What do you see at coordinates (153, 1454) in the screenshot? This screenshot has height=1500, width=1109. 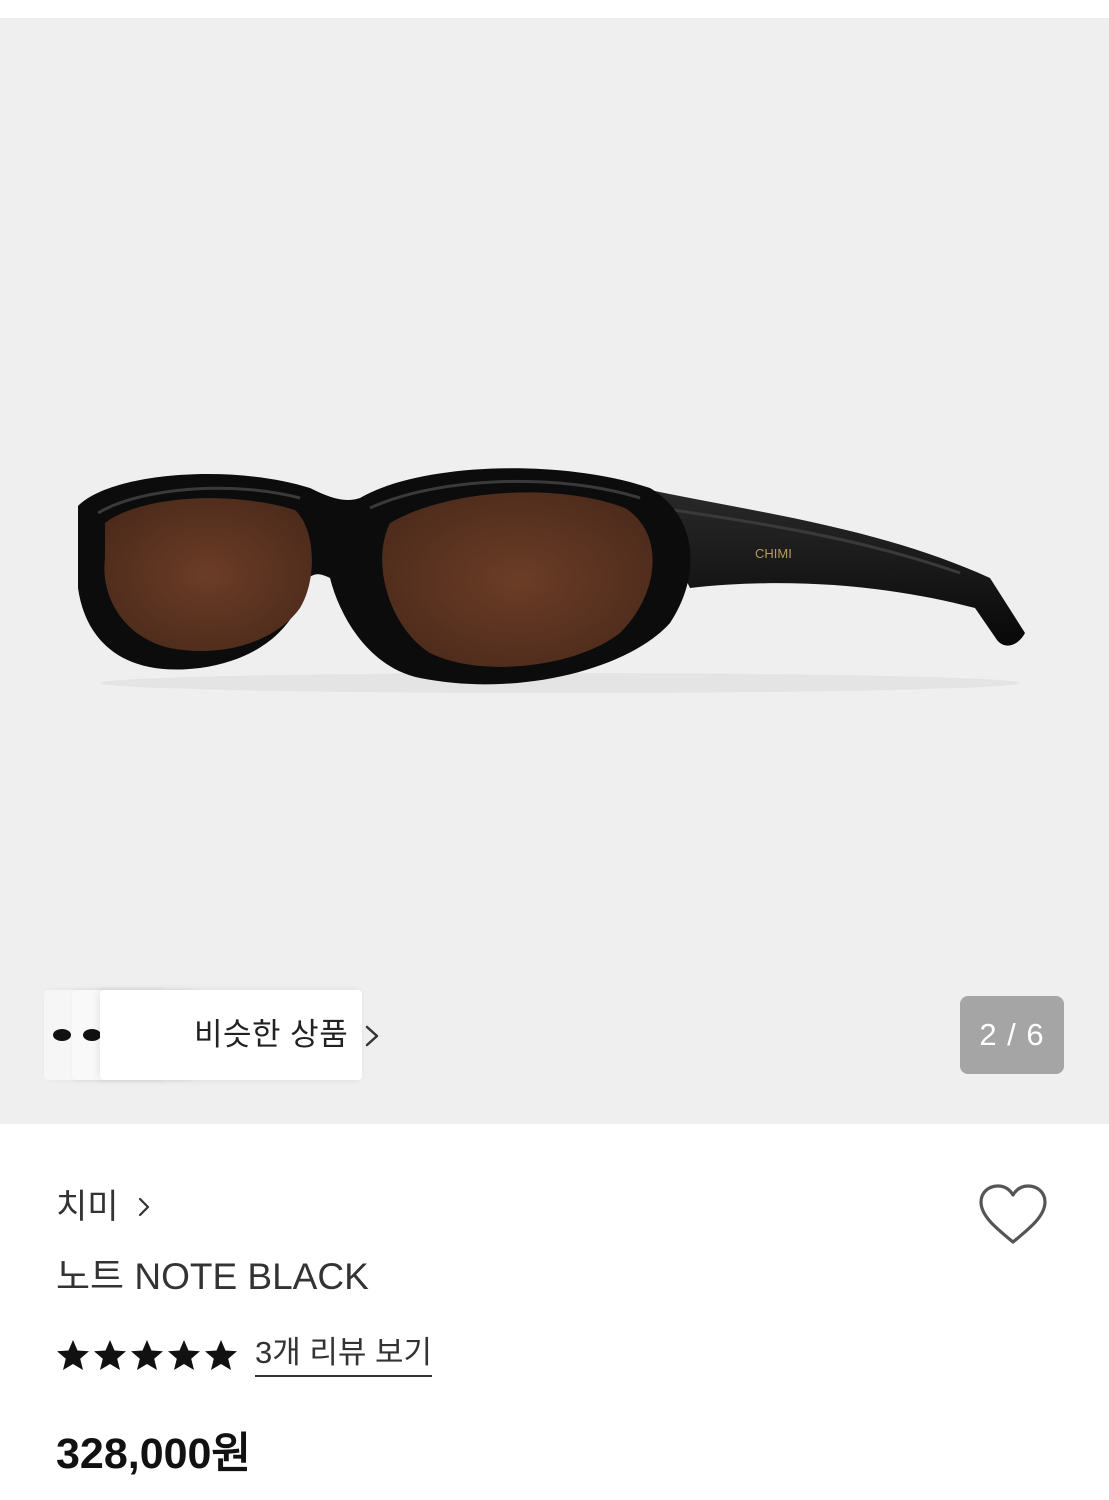 I see `product-price: 328,000원` at bounding box center [153, 1454].